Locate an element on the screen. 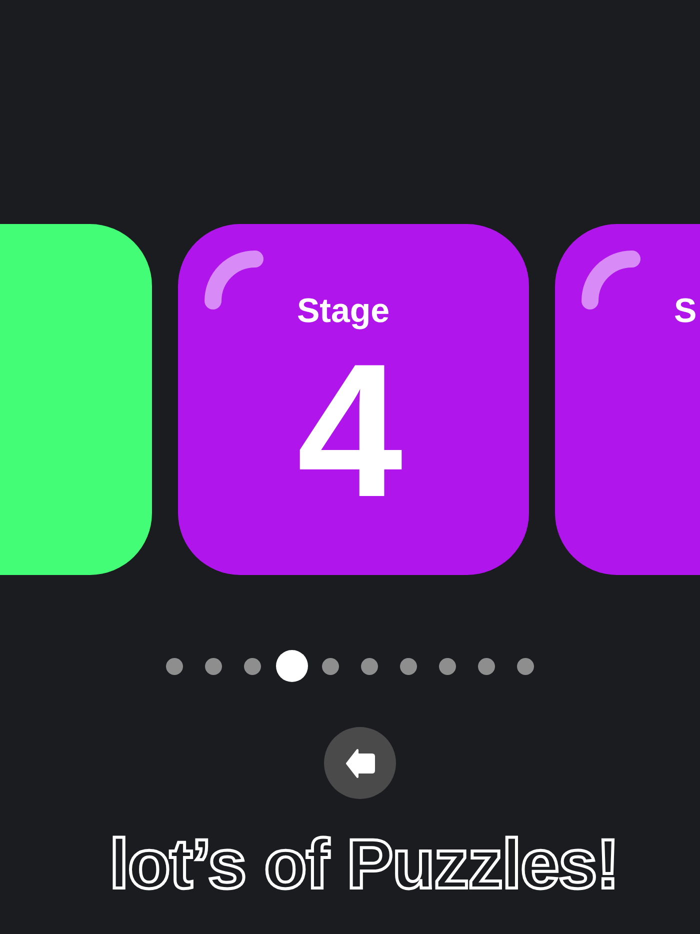 The width and height of the screenshot is (700, 934). stage-label: S is located at coordinates (685, 311).